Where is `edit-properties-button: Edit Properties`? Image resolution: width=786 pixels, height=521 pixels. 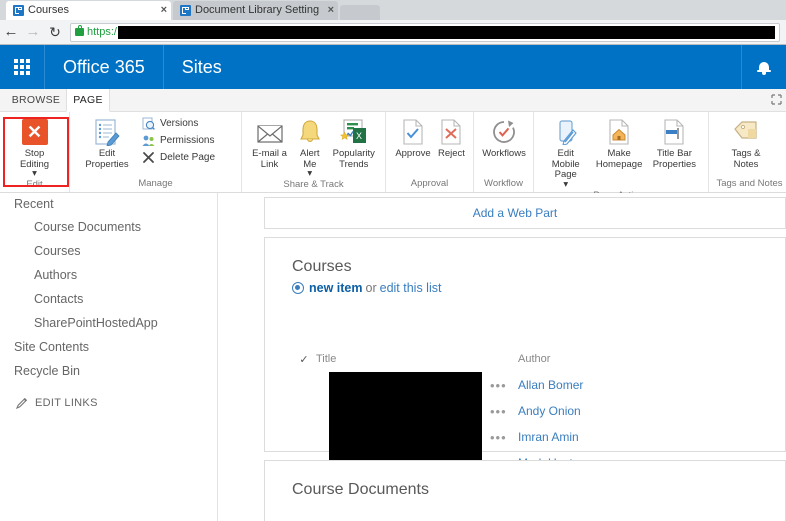
edit-properties-button: Edit Properties is located at coordinates (107, 143).